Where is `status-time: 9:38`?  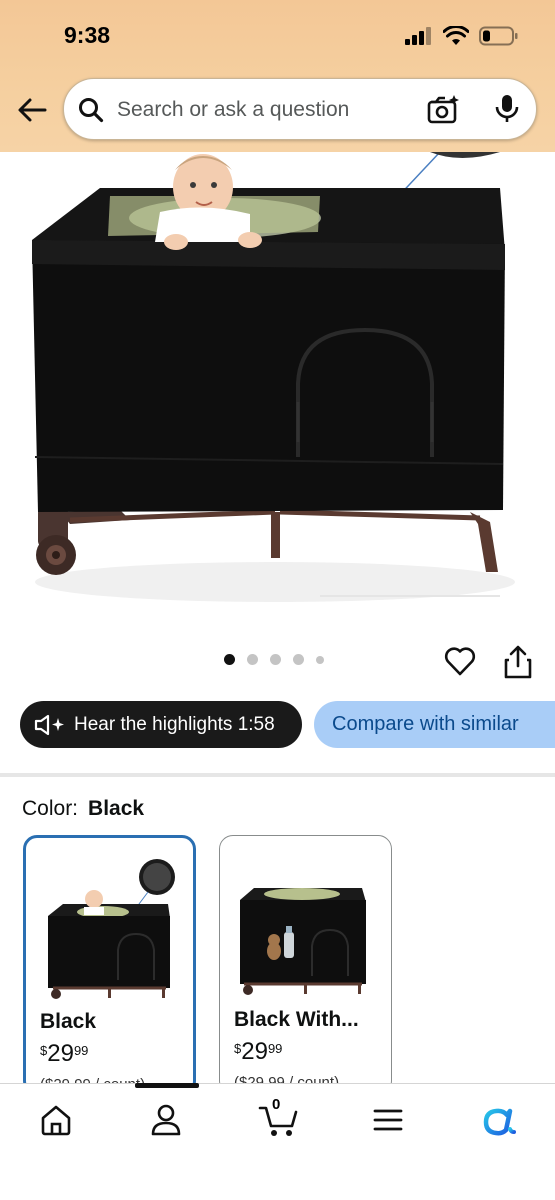
status-time: 9:38 is located at coordinates (87, 35).